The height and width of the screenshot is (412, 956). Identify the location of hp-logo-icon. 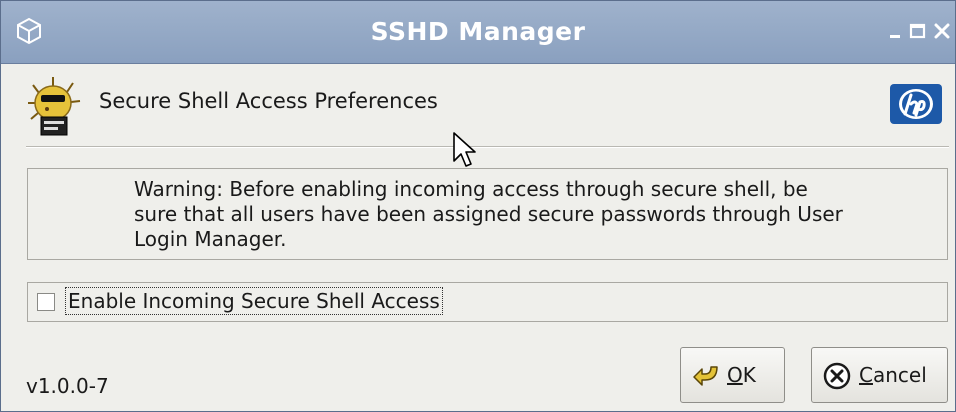
(916, 104).